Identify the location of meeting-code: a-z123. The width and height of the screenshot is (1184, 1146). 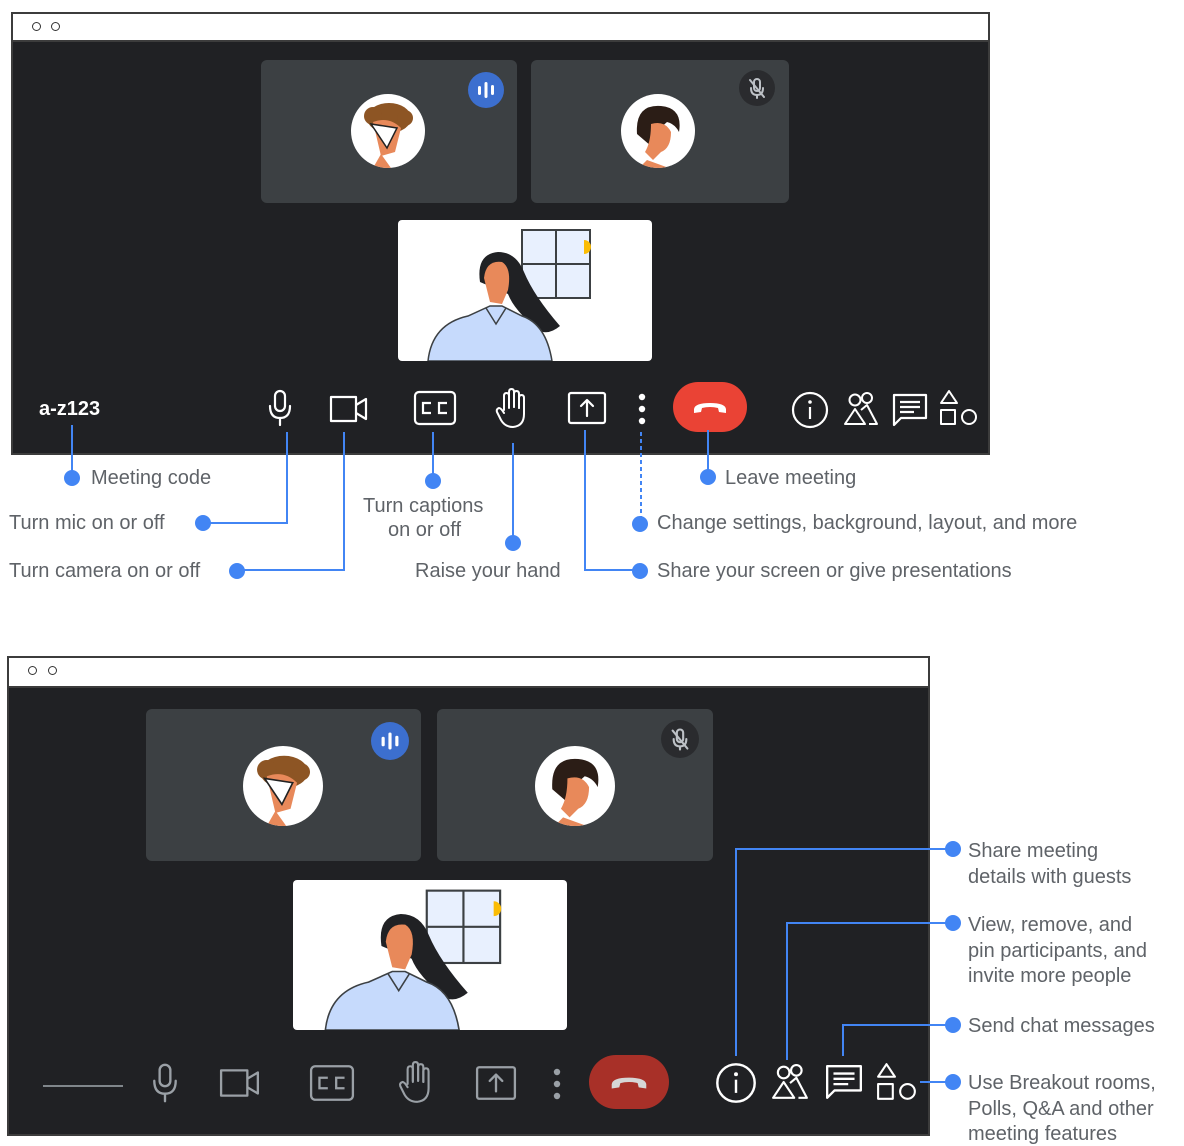
(70, 409).